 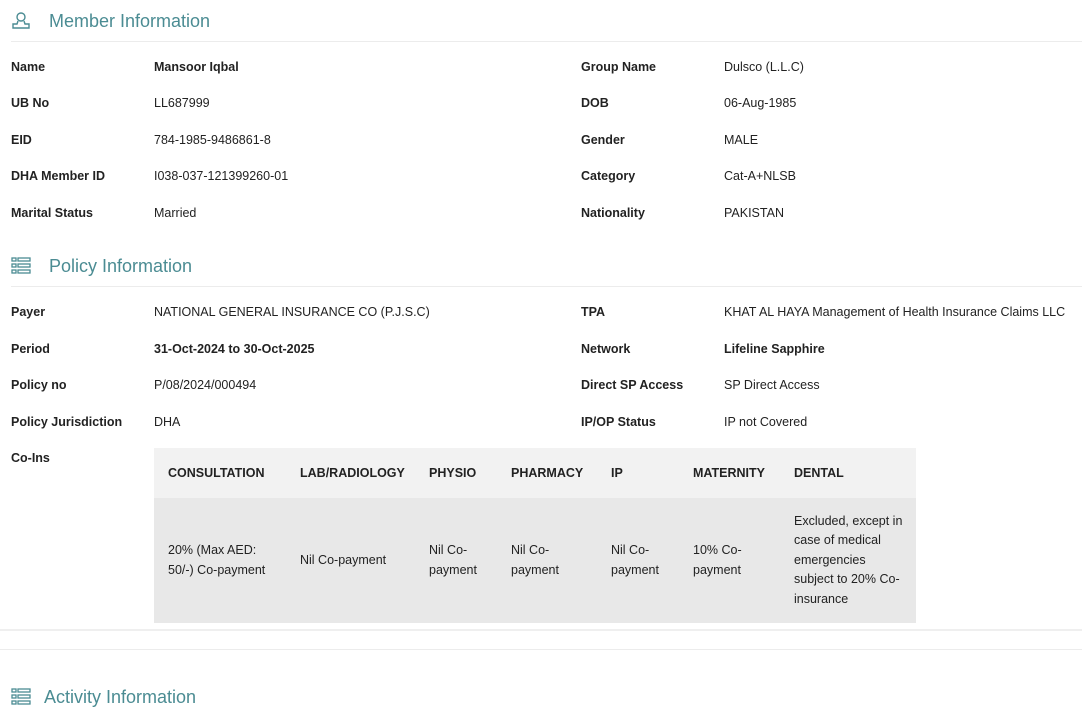 I want to click on field-label: Nationality, so click(x=613, y=213).